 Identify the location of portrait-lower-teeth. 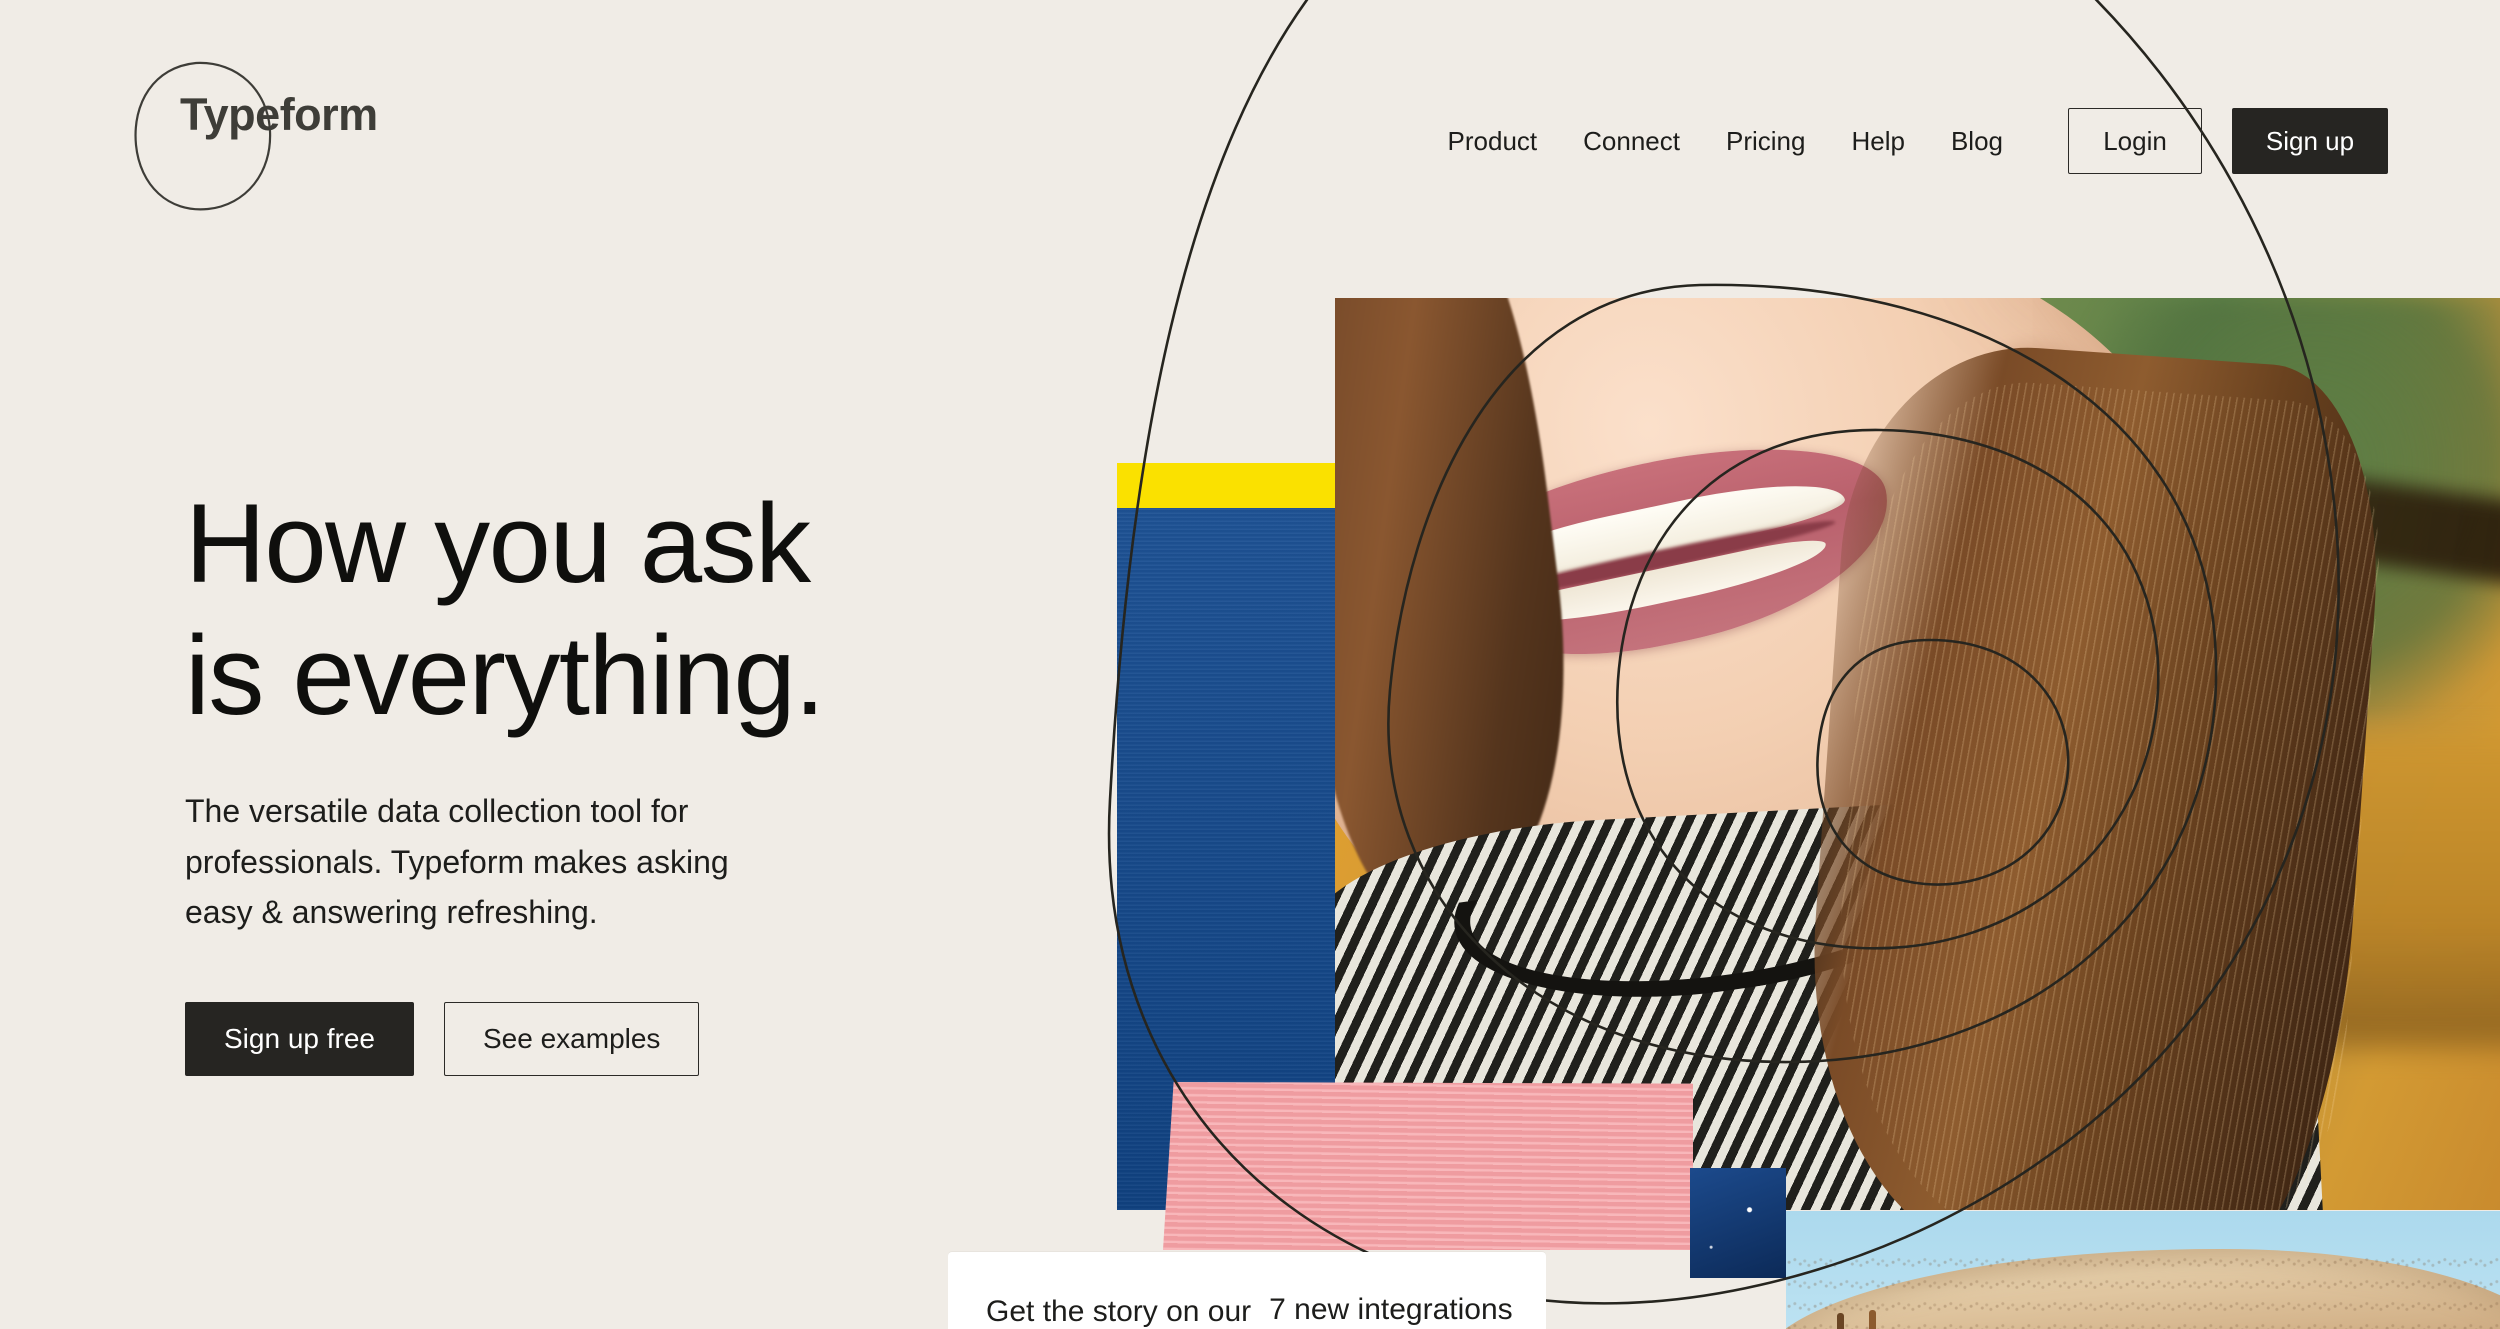
(1663, 585).